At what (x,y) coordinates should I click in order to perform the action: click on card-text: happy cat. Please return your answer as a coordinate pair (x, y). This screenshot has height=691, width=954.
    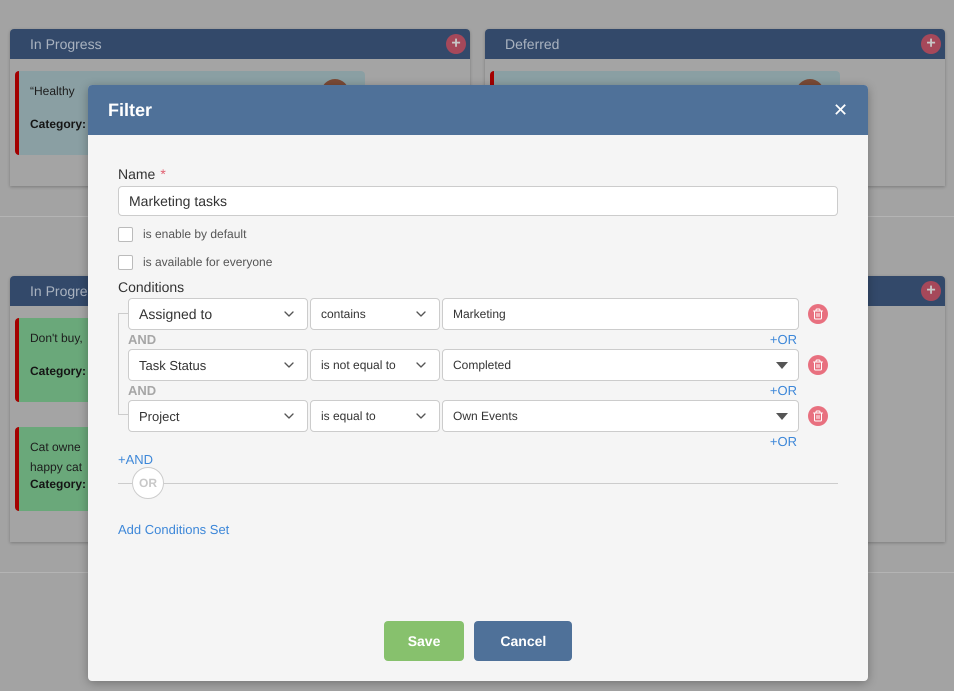
    Looking at the image, I should click on (56, 467).